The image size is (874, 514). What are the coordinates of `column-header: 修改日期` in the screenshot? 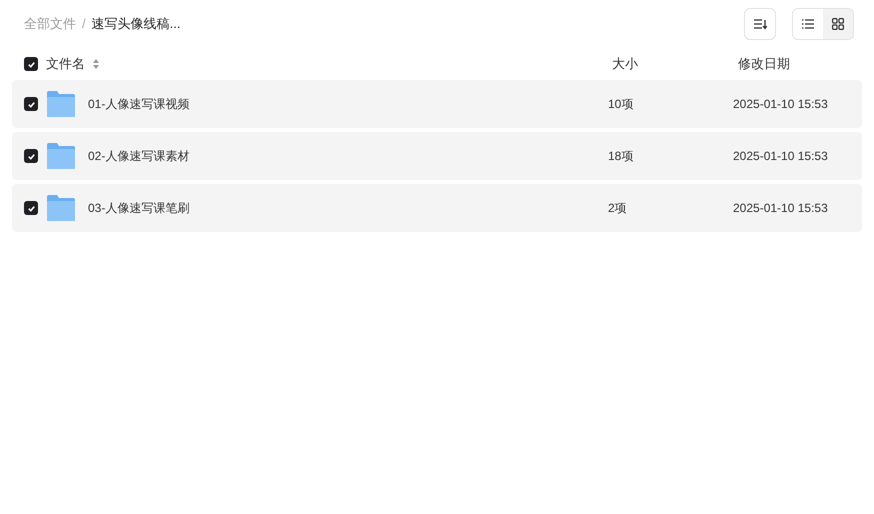 It's located at (764, 64).